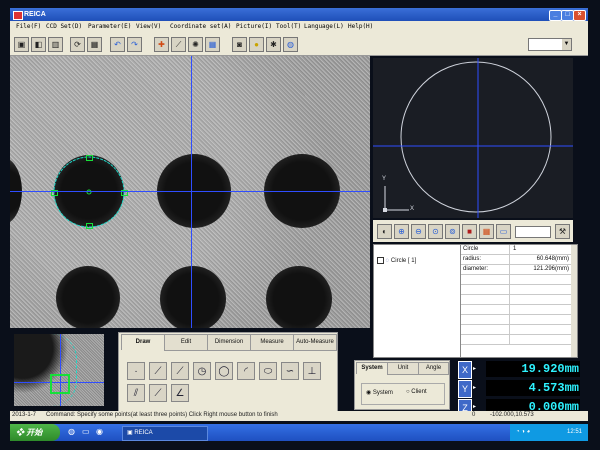  I want to click on zoom-in-icon: ⊕, so click(401, 231).